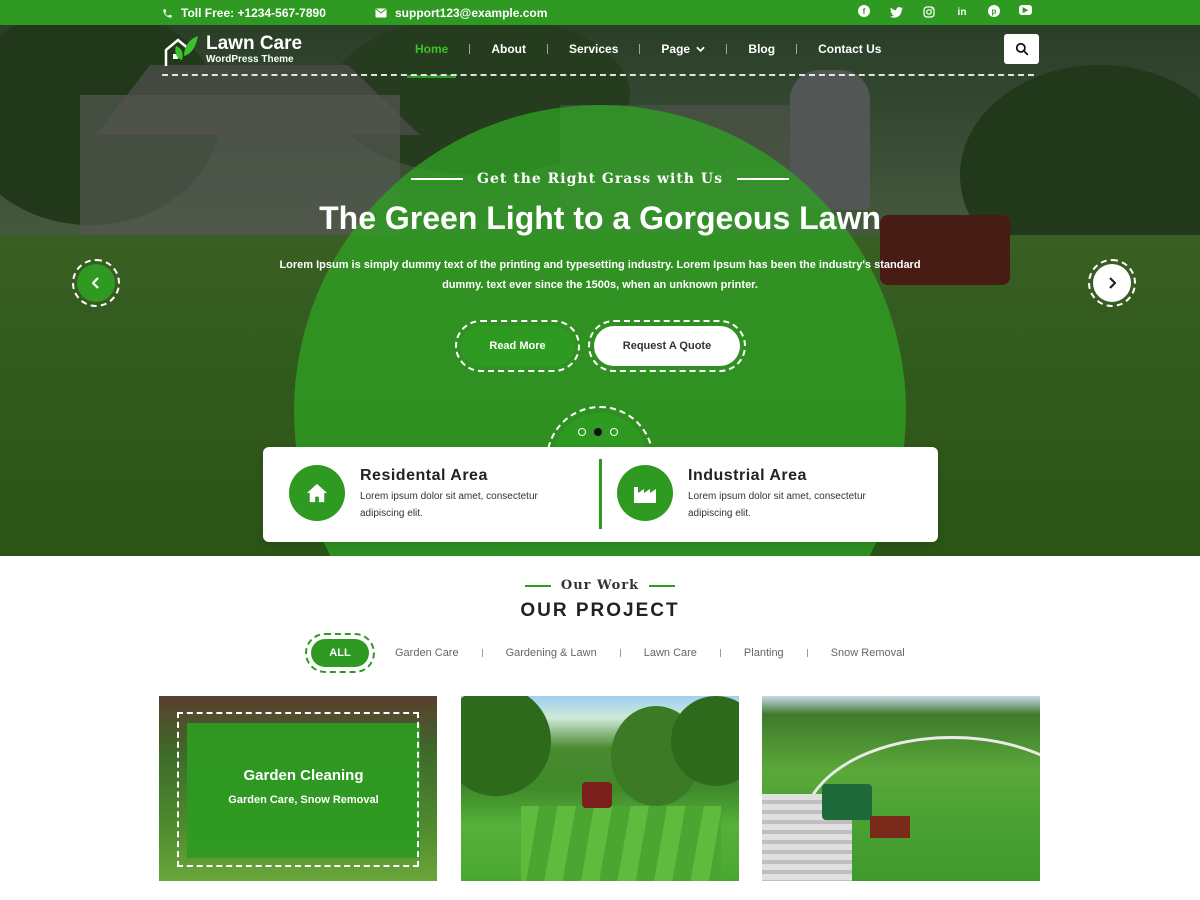 This screenshot has height=900, width=1200. What do you see at coordinates (994, 11) in the screenshot?
I see `pinterest-icon: p` at bounding box center [994, 11].